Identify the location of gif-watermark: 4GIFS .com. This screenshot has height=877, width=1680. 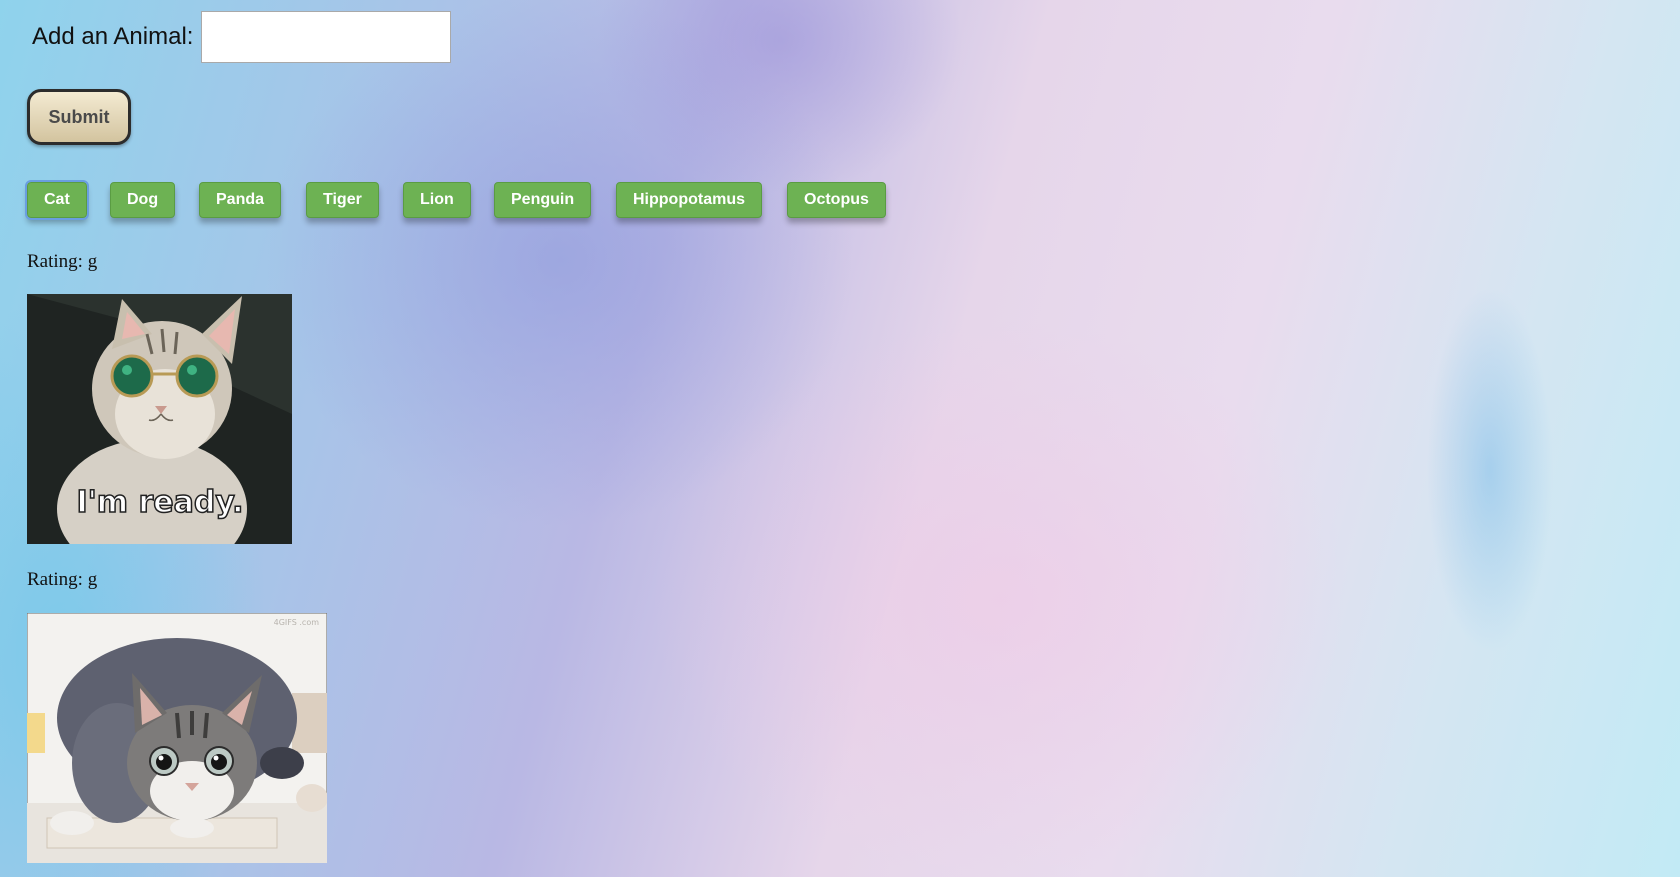
(297, 622).